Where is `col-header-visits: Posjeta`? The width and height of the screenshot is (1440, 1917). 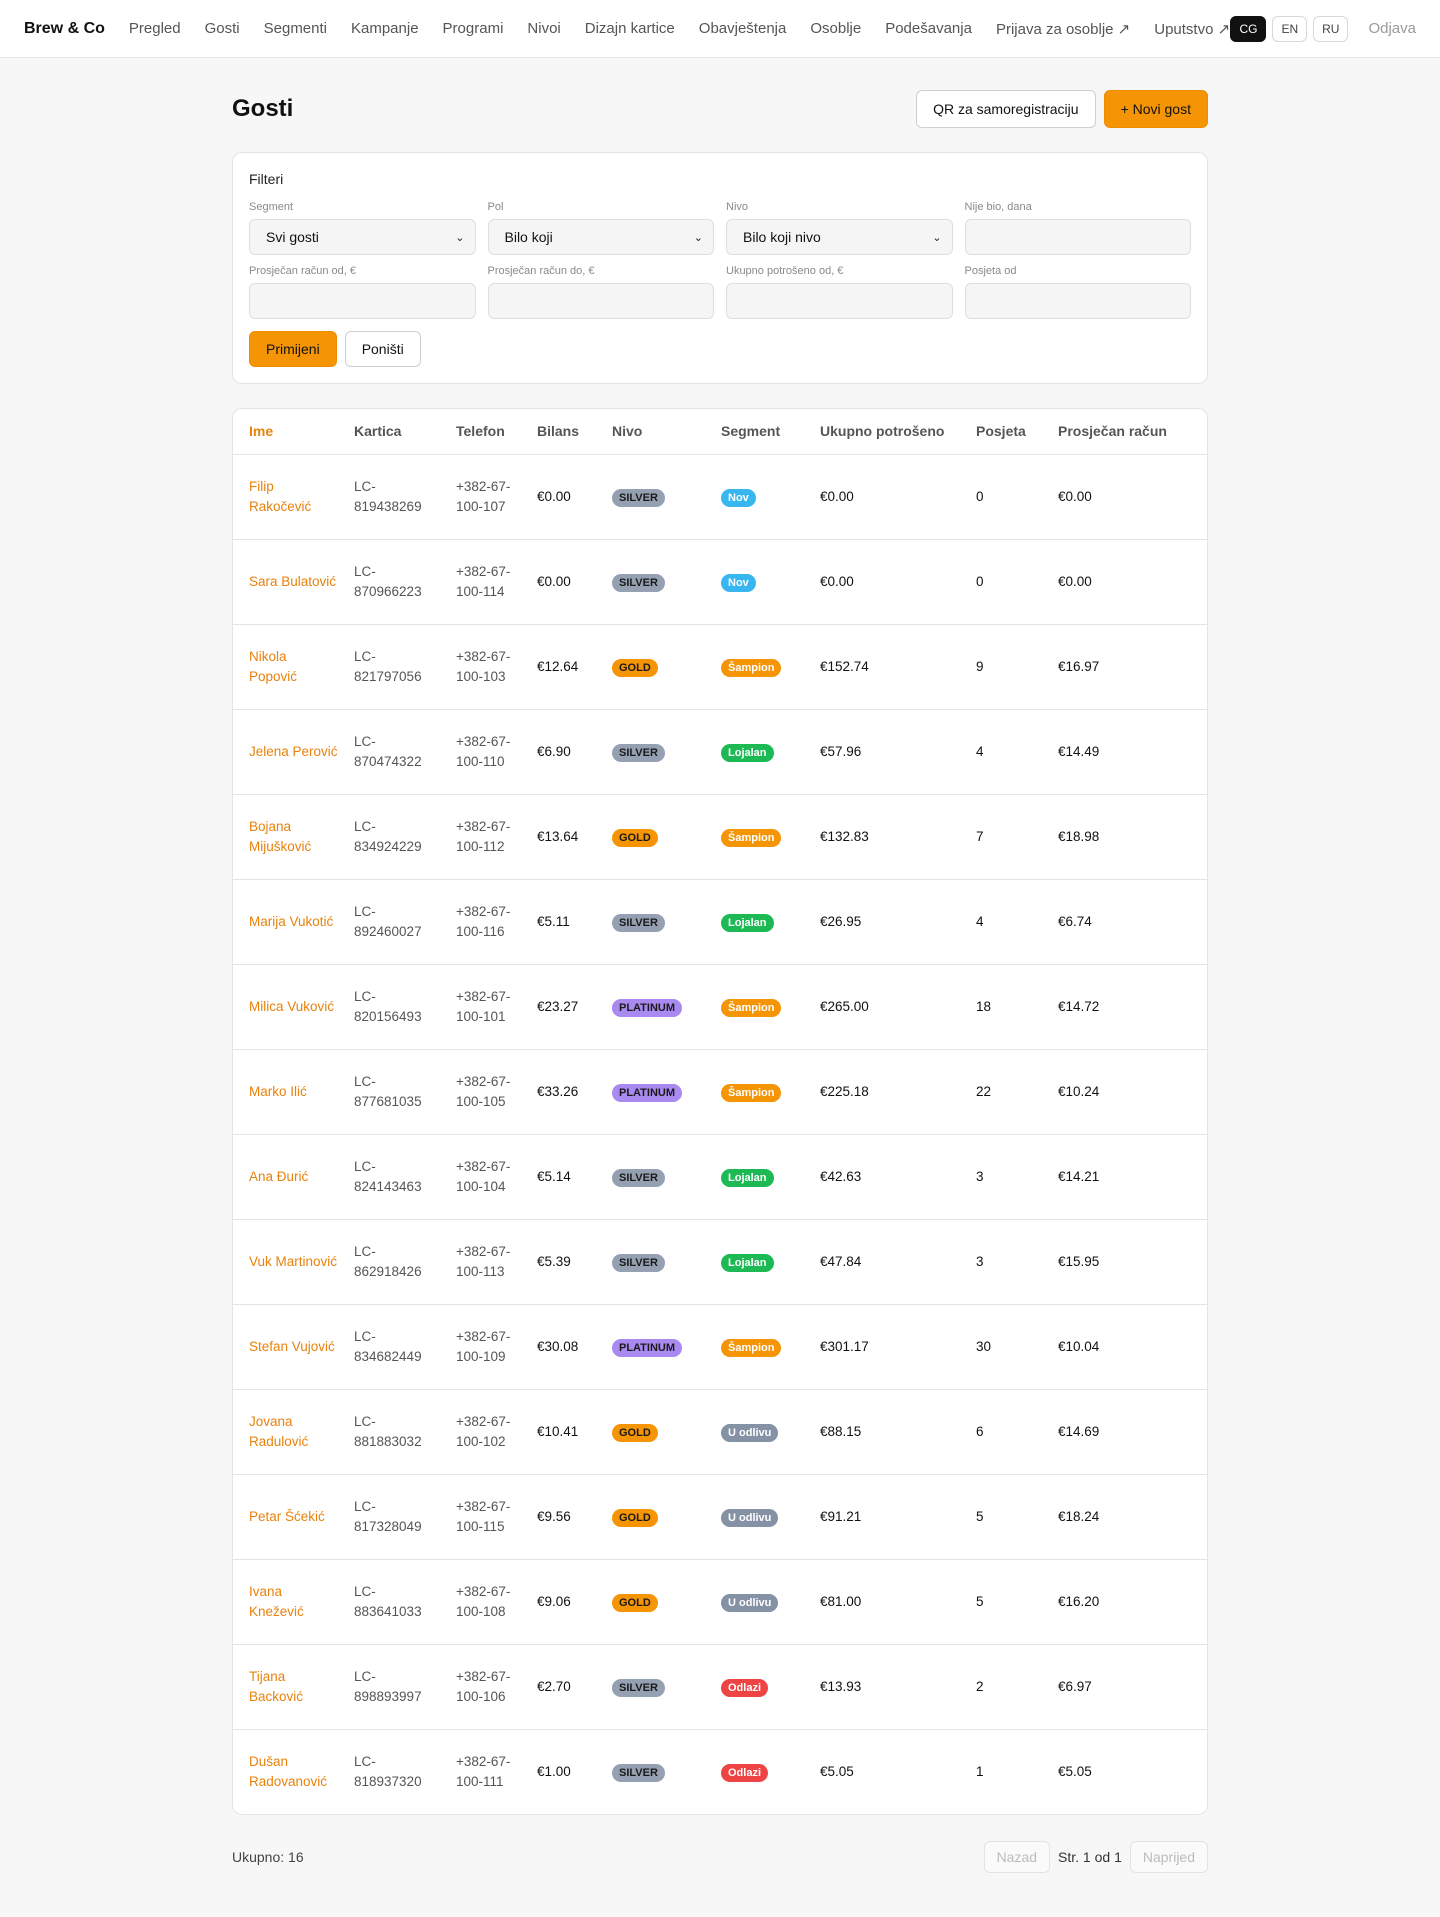
col-header-visits: Posjeta is located at coordinates (1009, 432).